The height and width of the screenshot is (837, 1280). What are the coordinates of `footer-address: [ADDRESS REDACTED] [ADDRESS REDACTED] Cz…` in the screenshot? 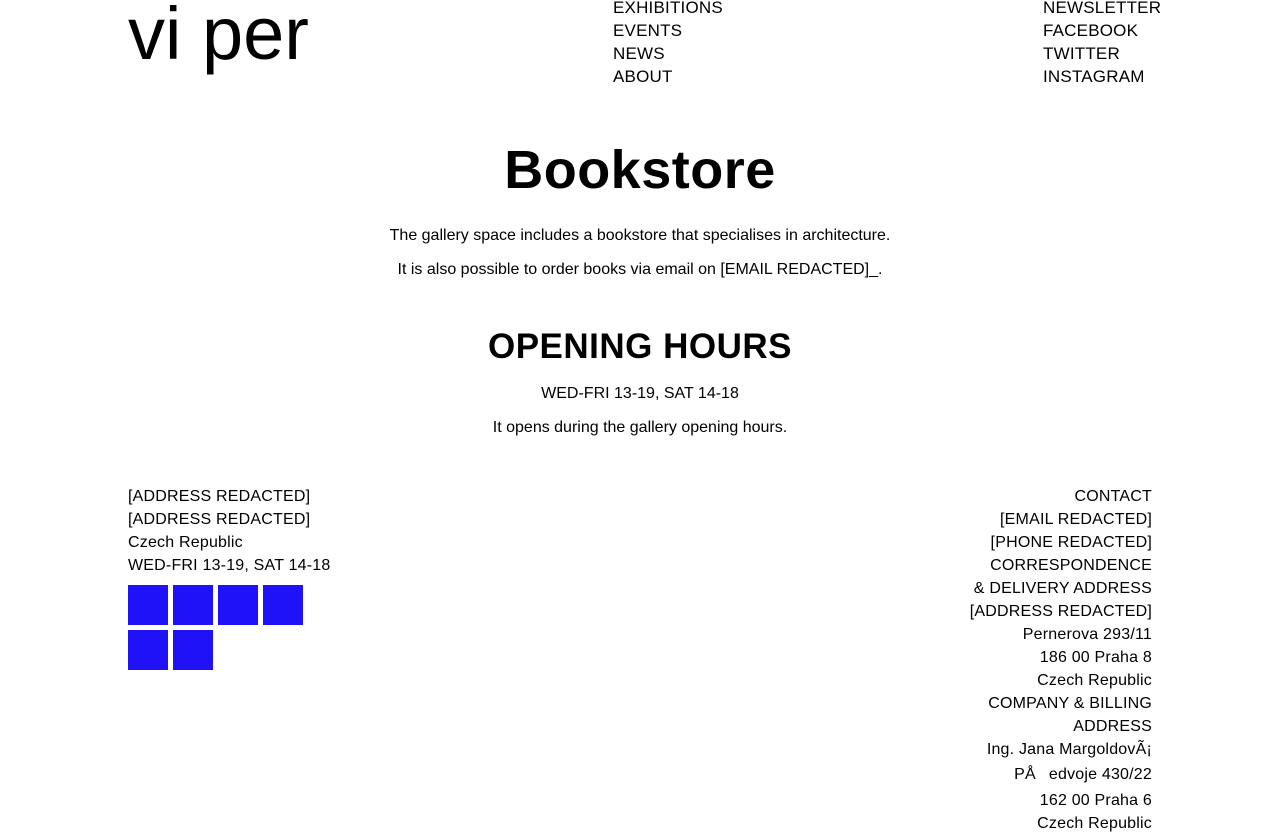 It's located at (229, 531).